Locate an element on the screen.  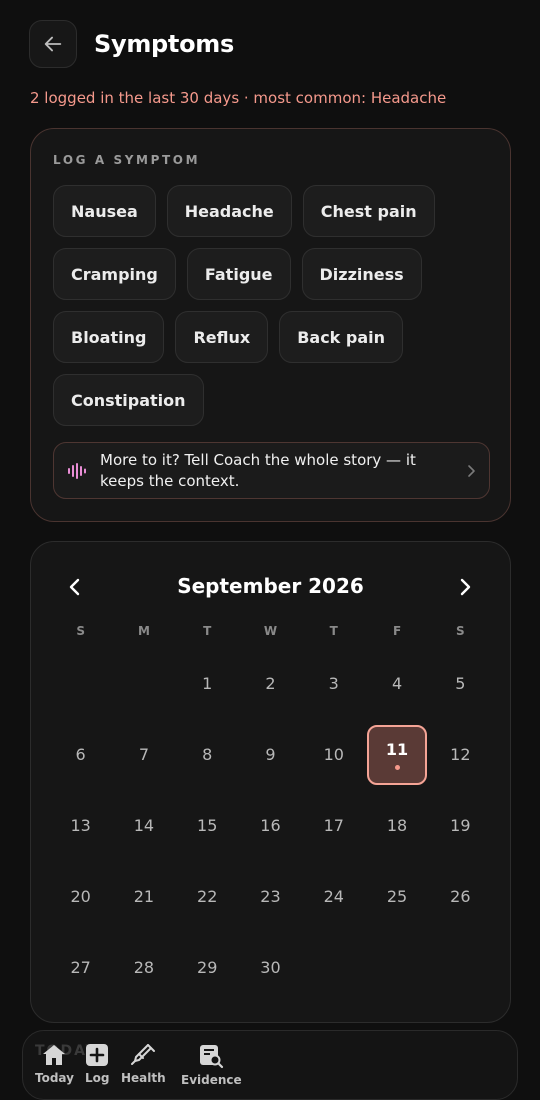
calendar-day: 7 is located at coordinates (143, 754).